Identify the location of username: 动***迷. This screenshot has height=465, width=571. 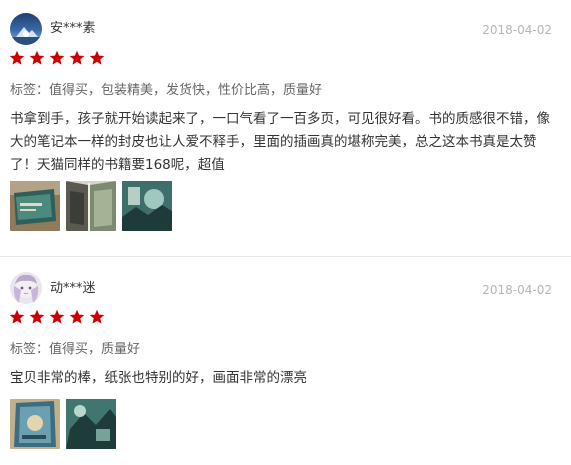
(73, 288).